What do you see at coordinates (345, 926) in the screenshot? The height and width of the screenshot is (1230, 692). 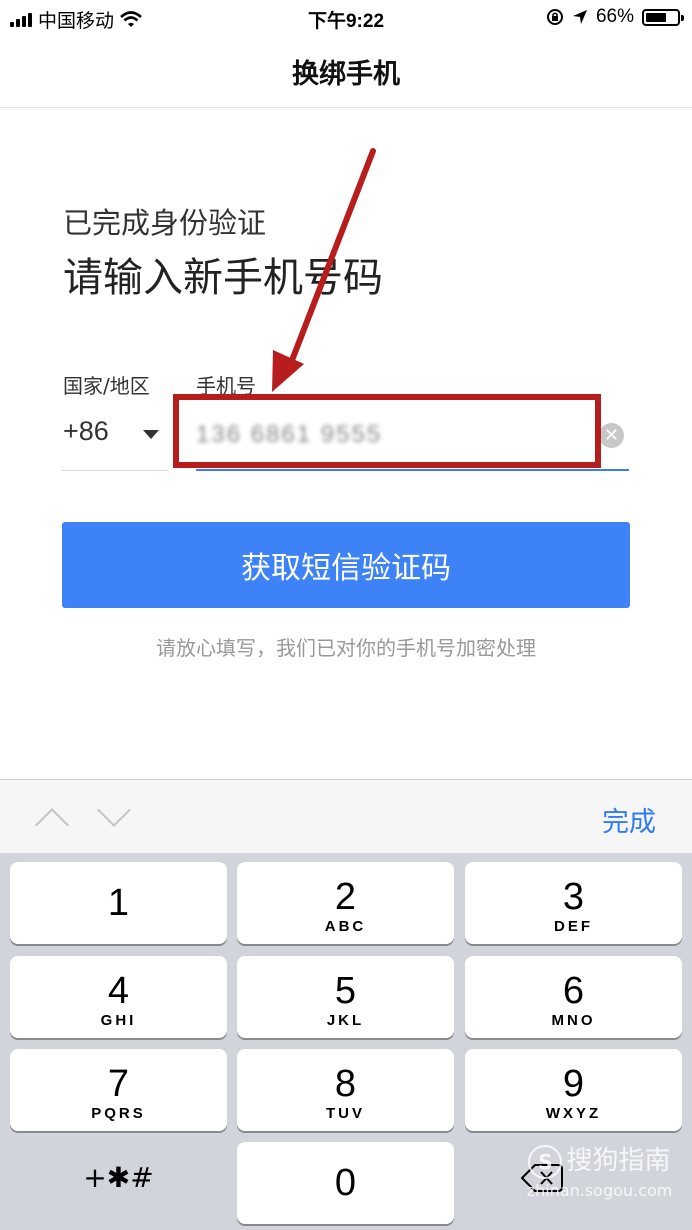 I see `key-letters: ABC` at bounding box center [345, 926].